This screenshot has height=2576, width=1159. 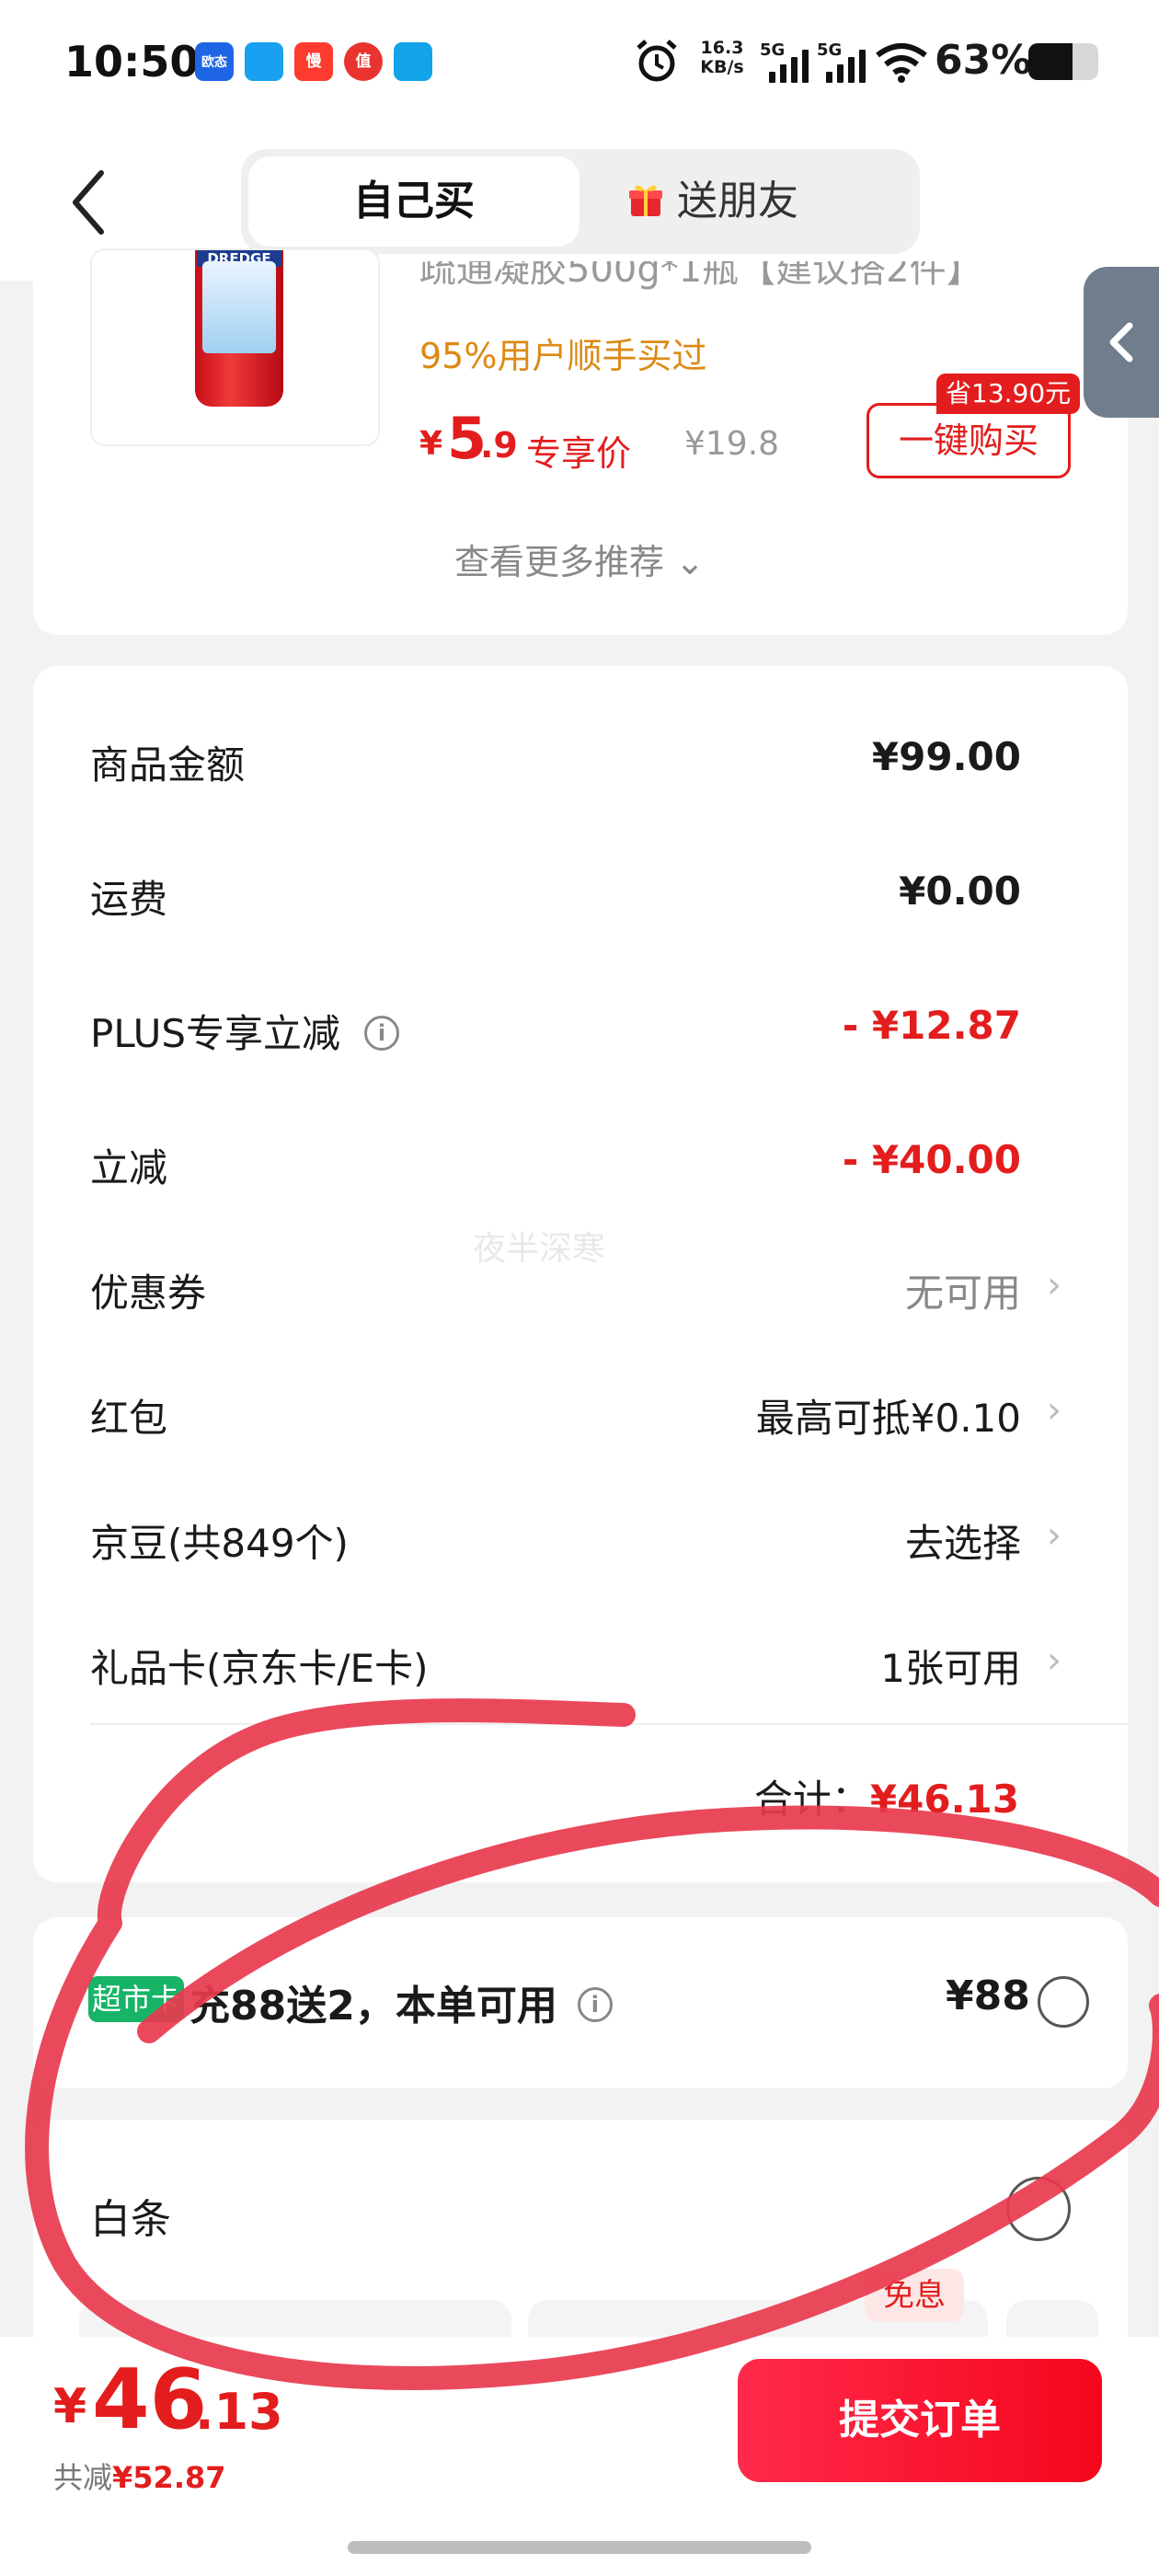 I want to click on tab-gift-label: 送朋友, so click(x=737, y=201).